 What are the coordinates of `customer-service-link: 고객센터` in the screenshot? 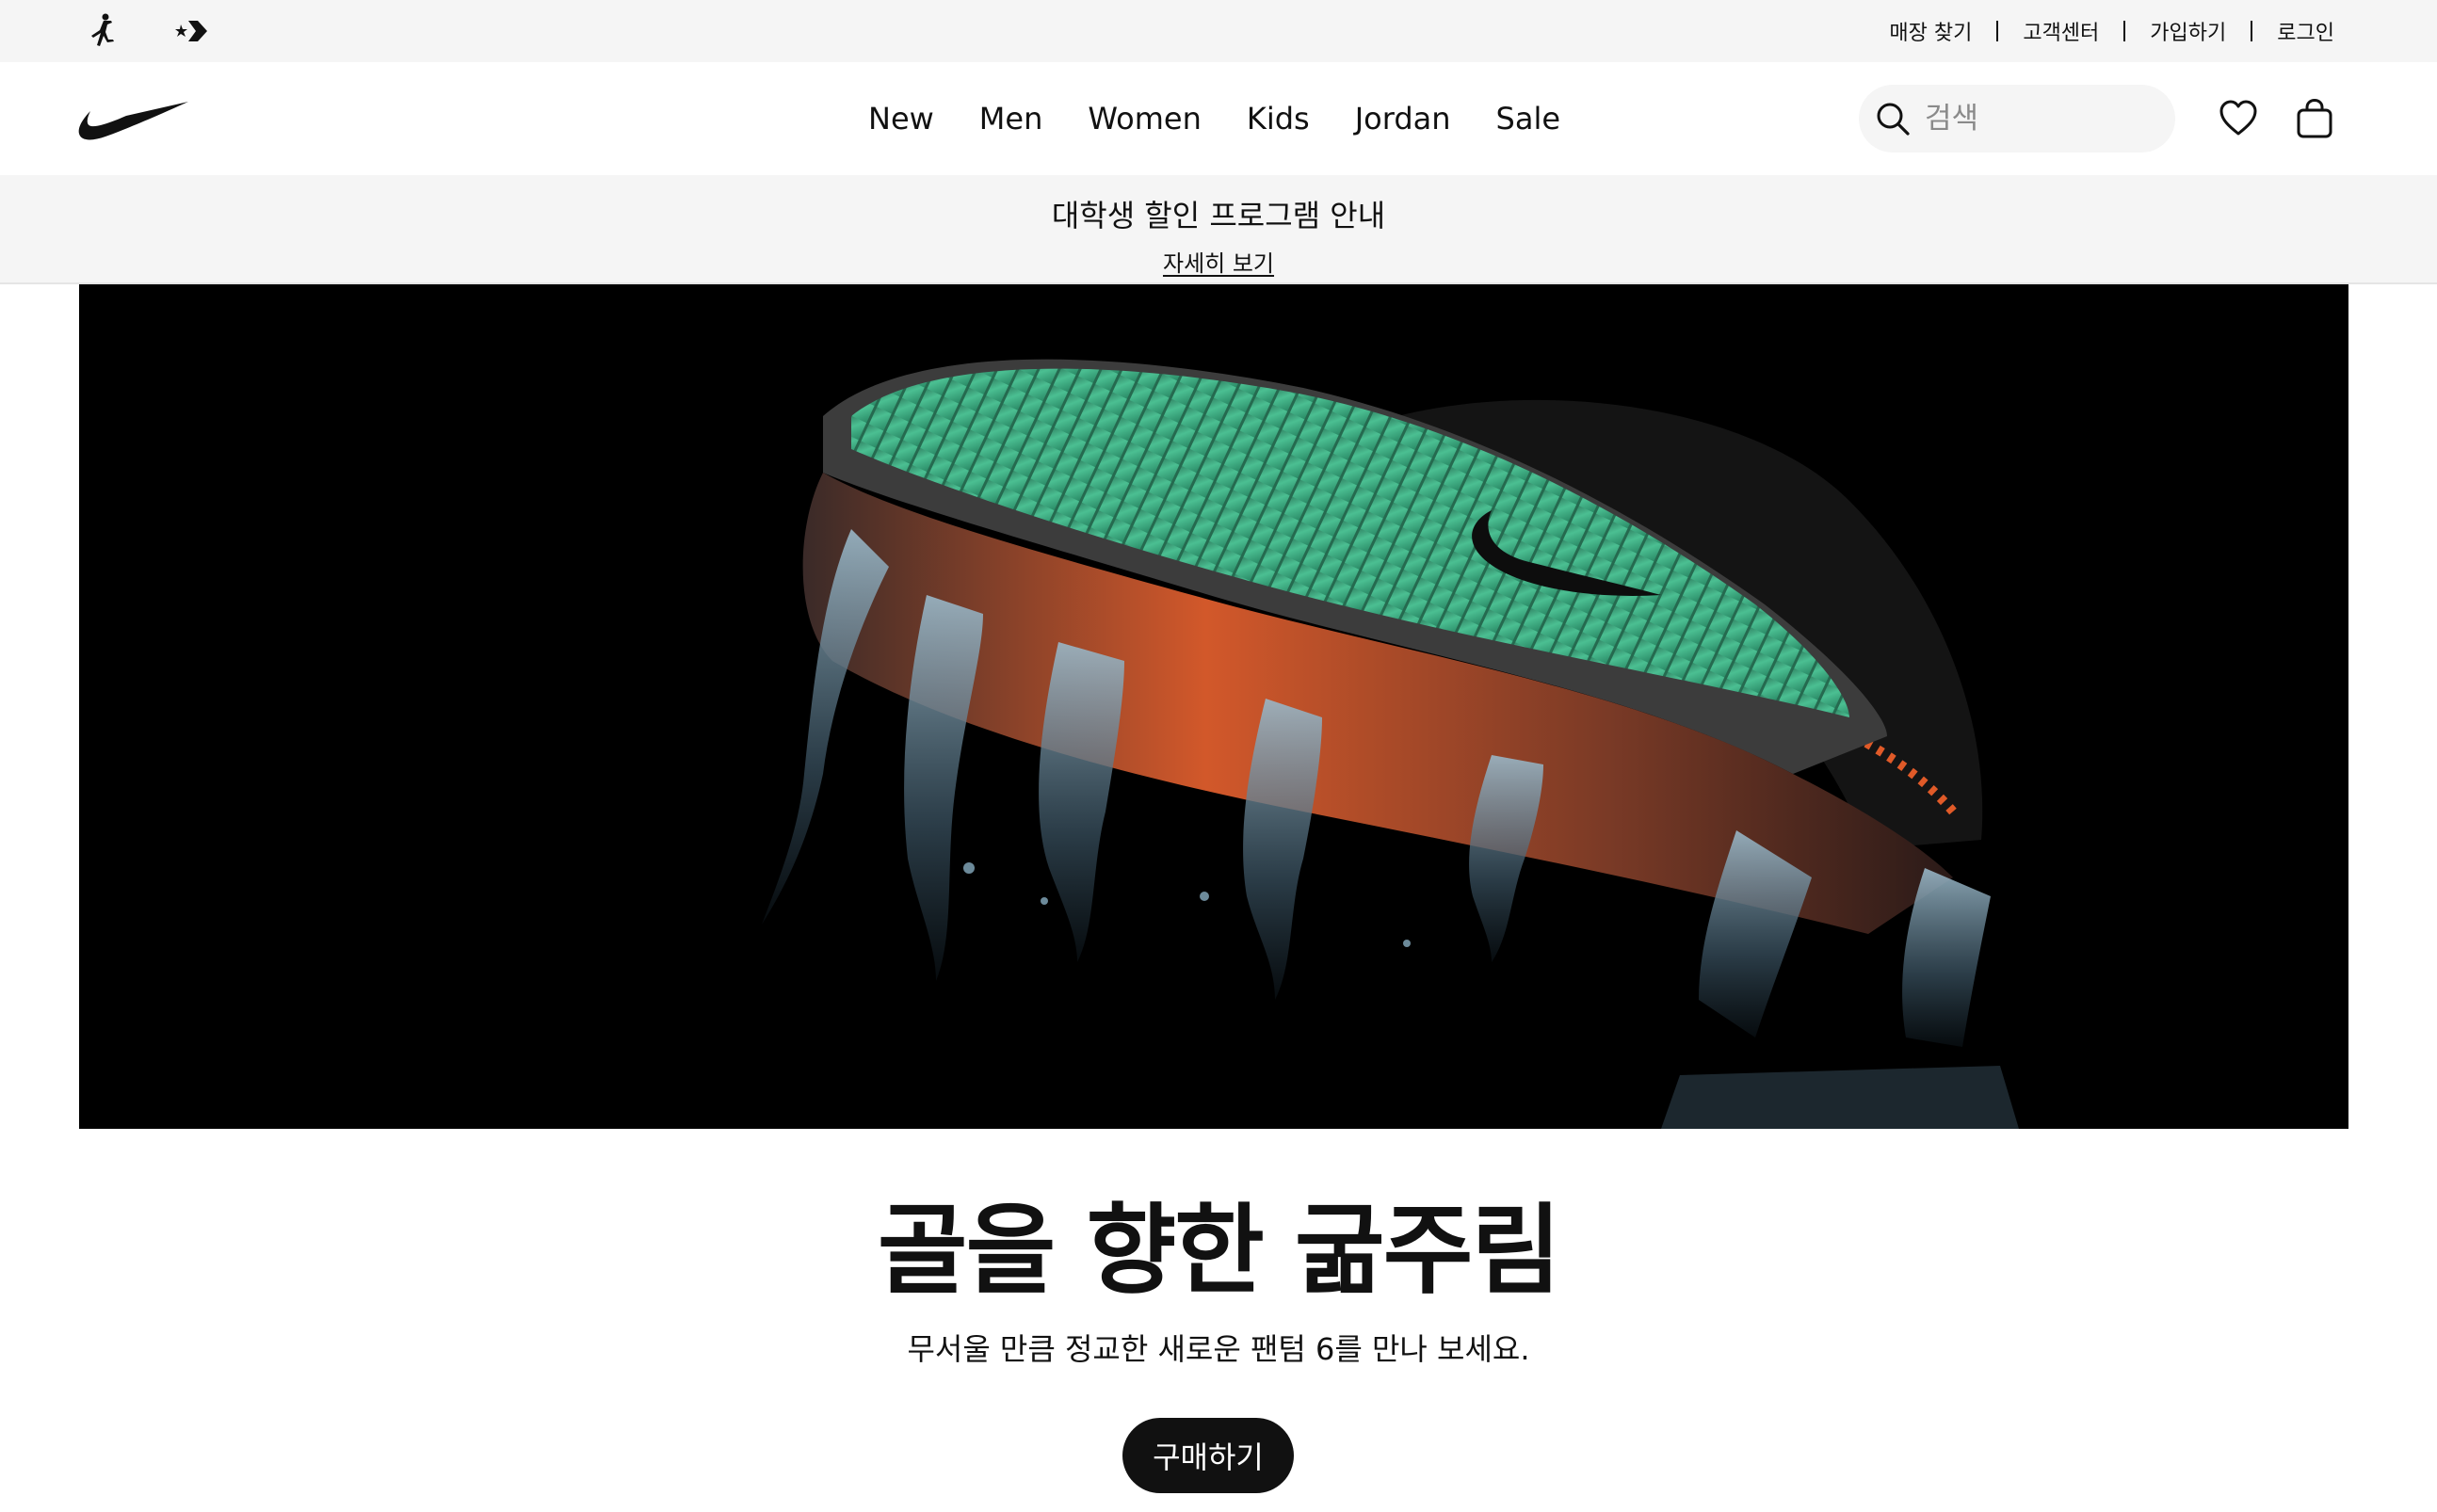 It's located at (2061, 31).